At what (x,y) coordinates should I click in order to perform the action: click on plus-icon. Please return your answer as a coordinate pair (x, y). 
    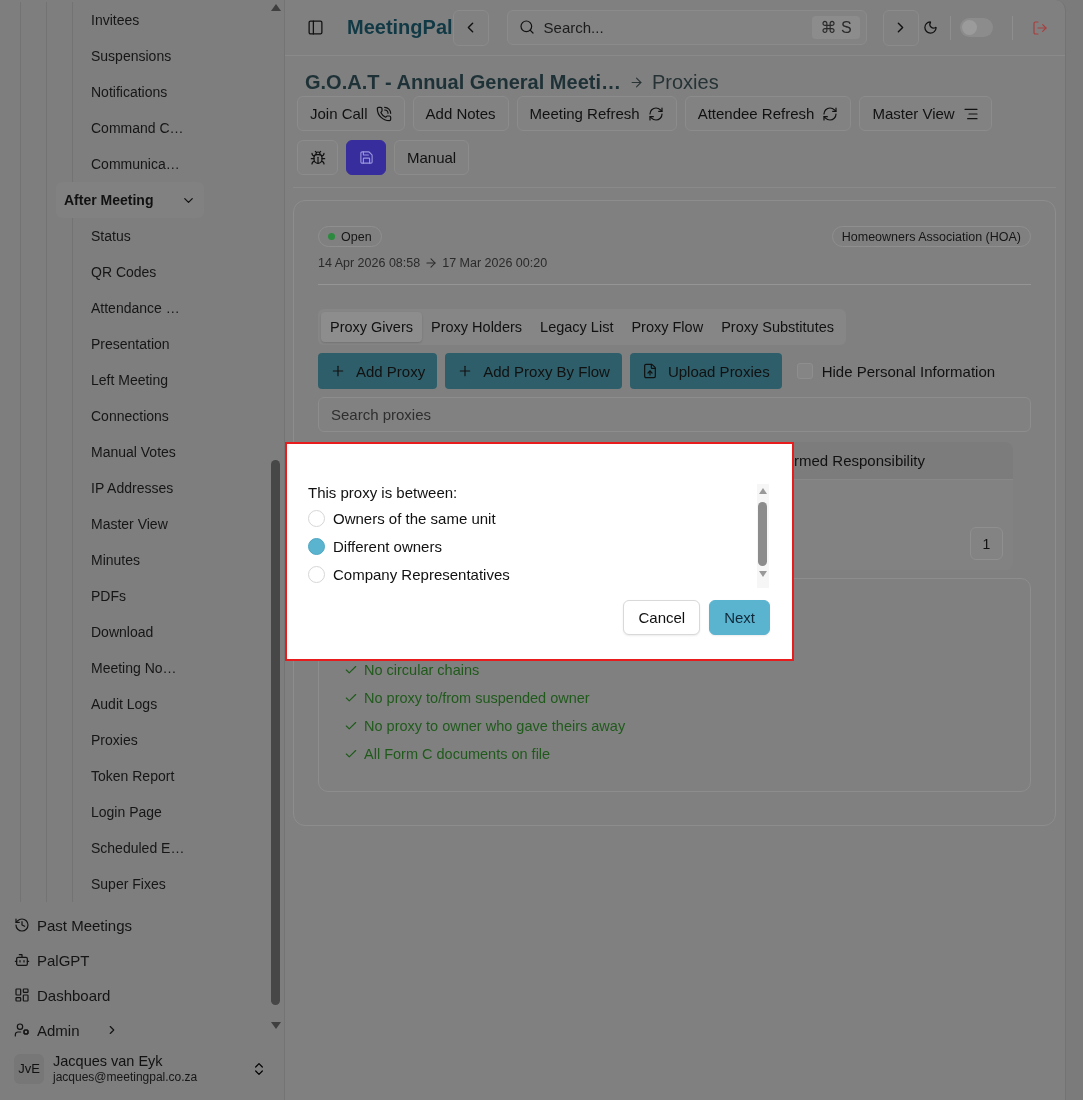
    Looking at the image, I should click on (338, 371).